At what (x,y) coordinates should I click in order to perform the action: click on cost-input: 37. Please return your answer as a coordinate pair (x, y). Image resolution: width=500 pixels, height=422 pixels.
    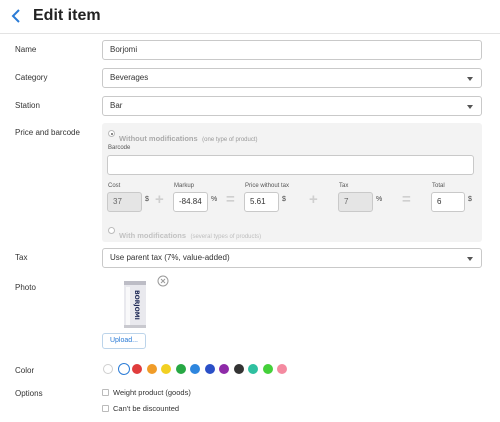
    Looking at the image, I should click on (124, 202).